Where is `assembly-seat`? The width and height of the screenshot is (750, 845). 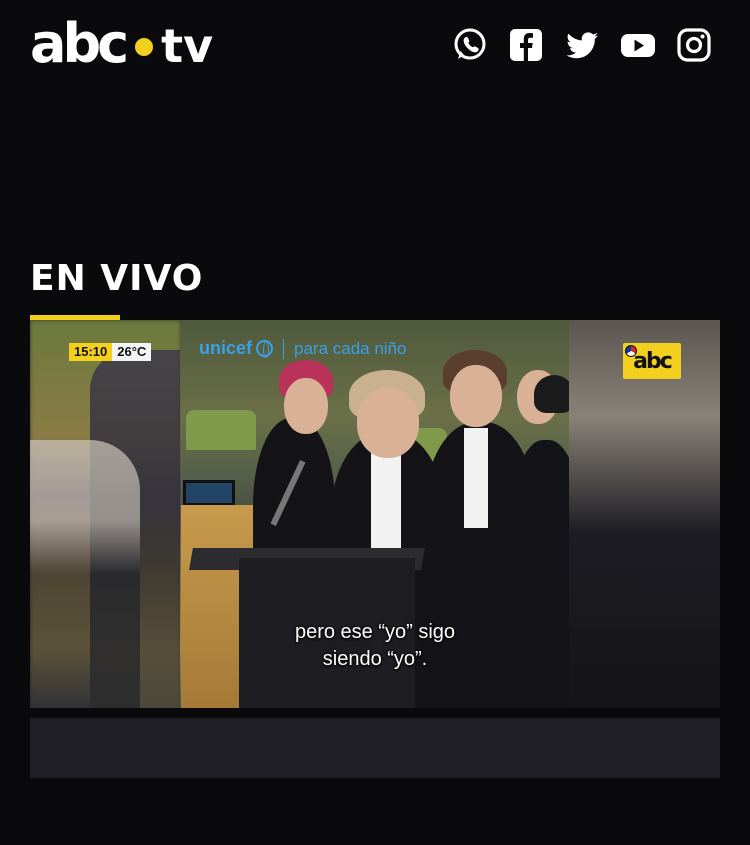 assembly-seat is located at coordinates (221, 430).